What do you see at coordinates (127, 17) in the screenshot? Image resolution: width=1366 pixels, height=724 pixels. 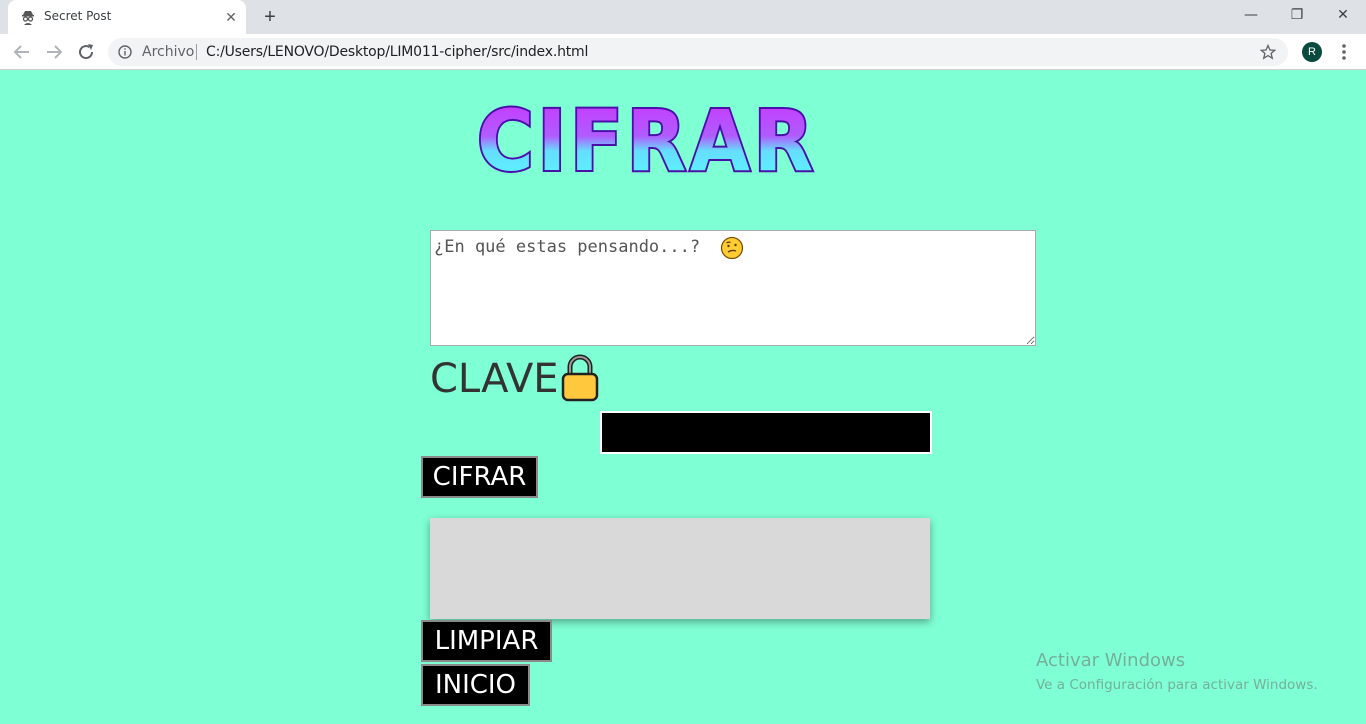 I see `tab-secret-post: Secret Post ✕` at bounding box center [127, 17].